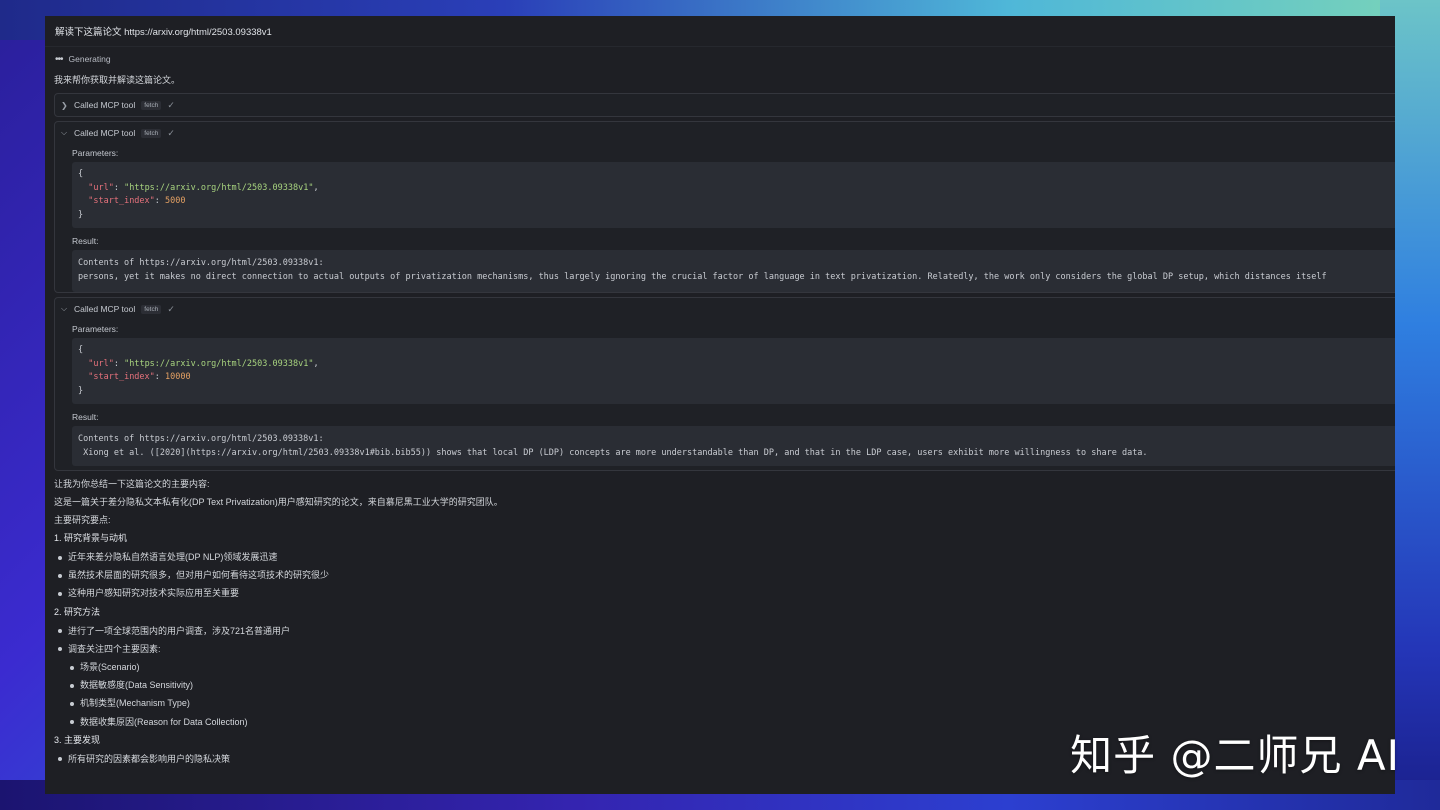 This screenshot has height=810, width=1440. Describe the element at coordinates (724, 667) in the screenshot. I see `sub-list-item: 场景(Scenario)` at that location.